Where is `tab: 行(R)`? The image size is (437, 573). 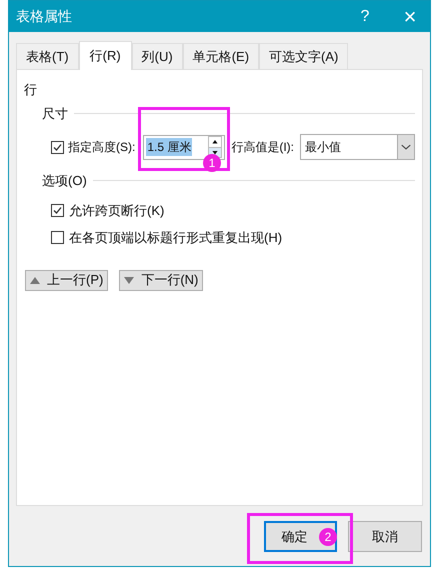
tab: 行(R) is located at coordinates (105, 55).